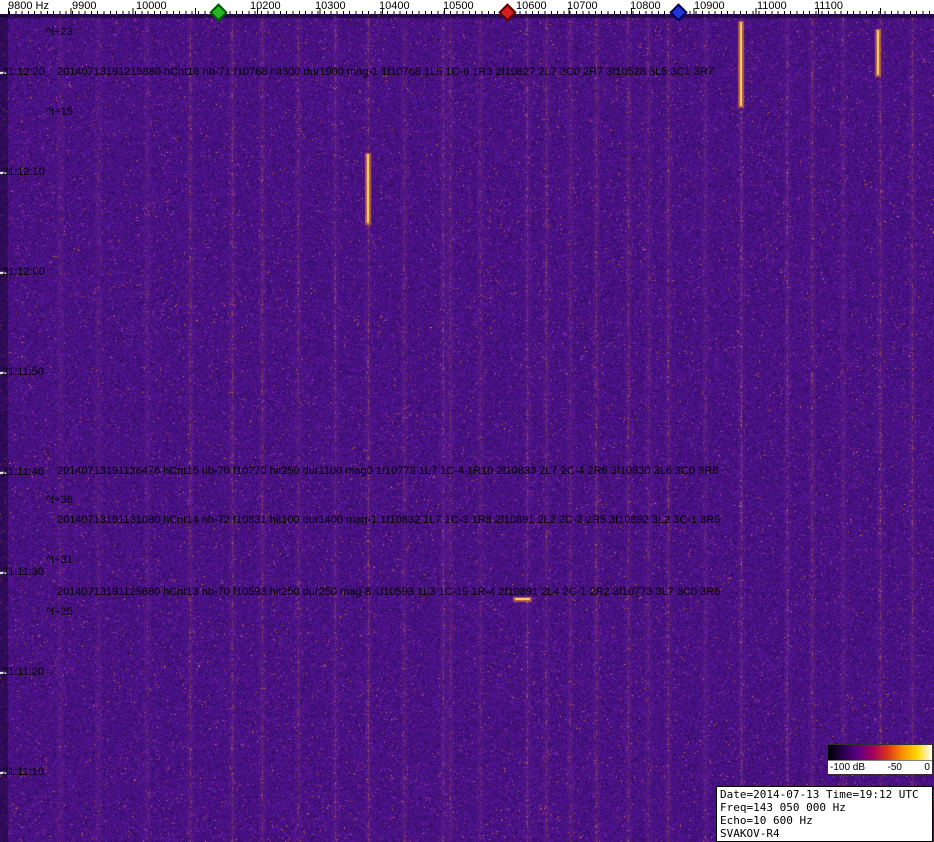 The height and width of the screenshot is (842, 934). I want to click on event-marker-t36: ^t+36, so click(59, 500).